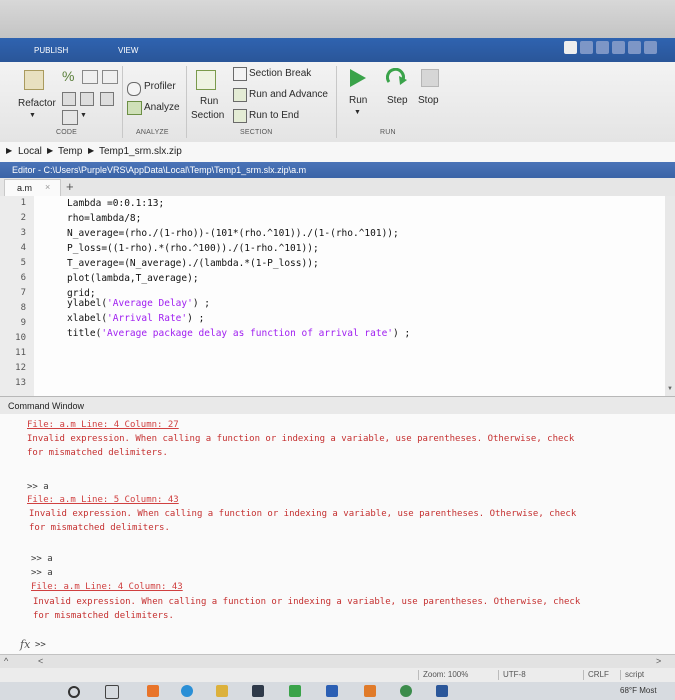 This screenshot has height=700, width=675. What do you see at coordinates (256, 132) in the screenshot?
I see `group-label-section: SECTION` at bounding box center [256, 132].